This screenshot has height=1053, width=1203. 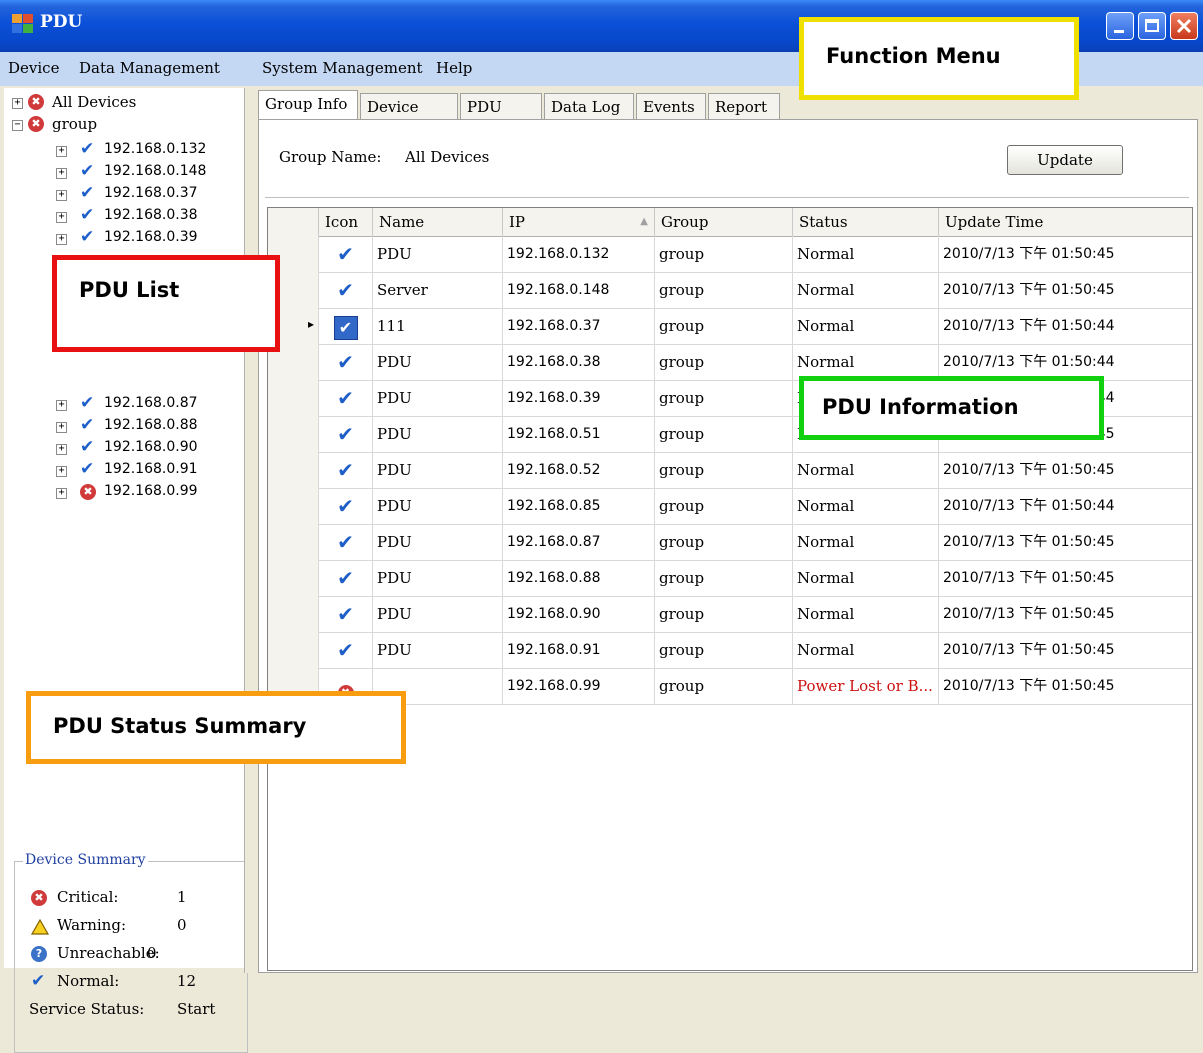 What do you see at coordinates (124, 150) in the screenshot?
I see `tree-item-device: + ✔ 192.168.0.132` at bounding box center [124, 150].